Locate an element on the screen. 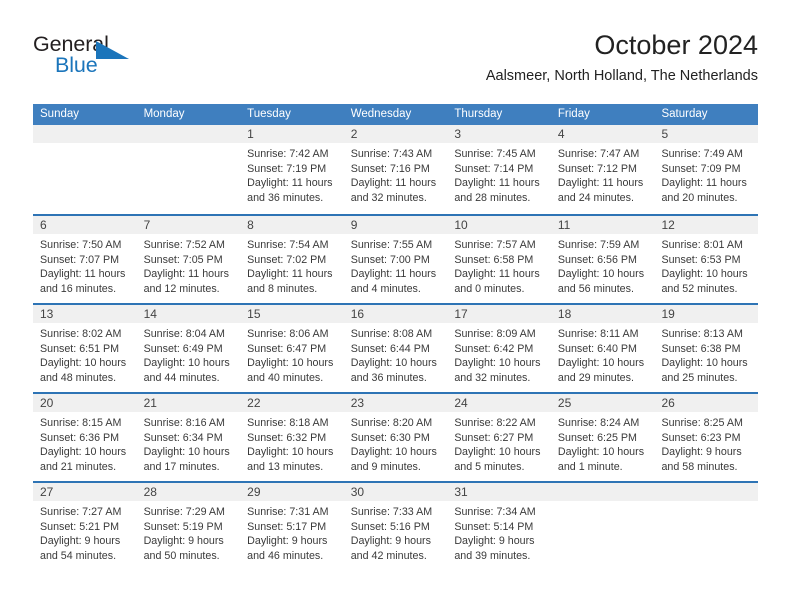 This screenshot has height=612, width=792. daylight-text-line2: and 36 minutes. is located at coordinates (285, 197).